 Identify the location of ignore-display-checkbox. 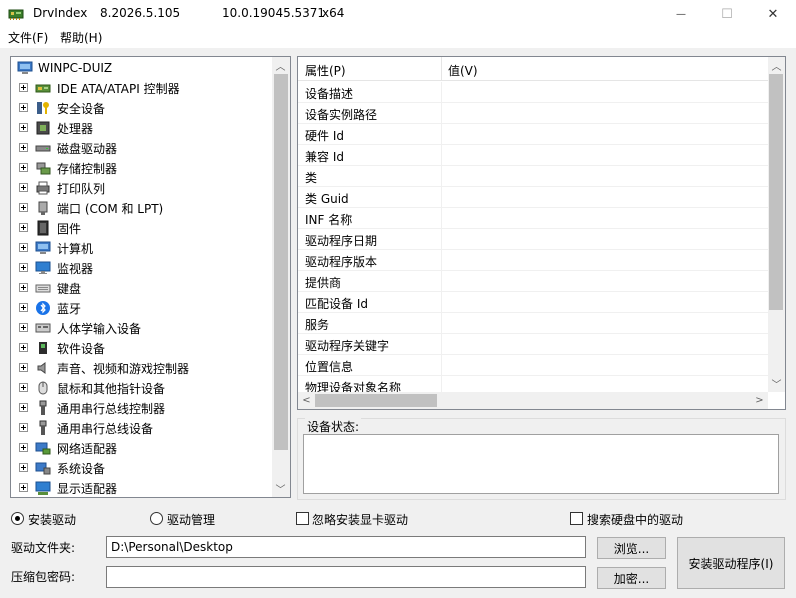
(302, 518).